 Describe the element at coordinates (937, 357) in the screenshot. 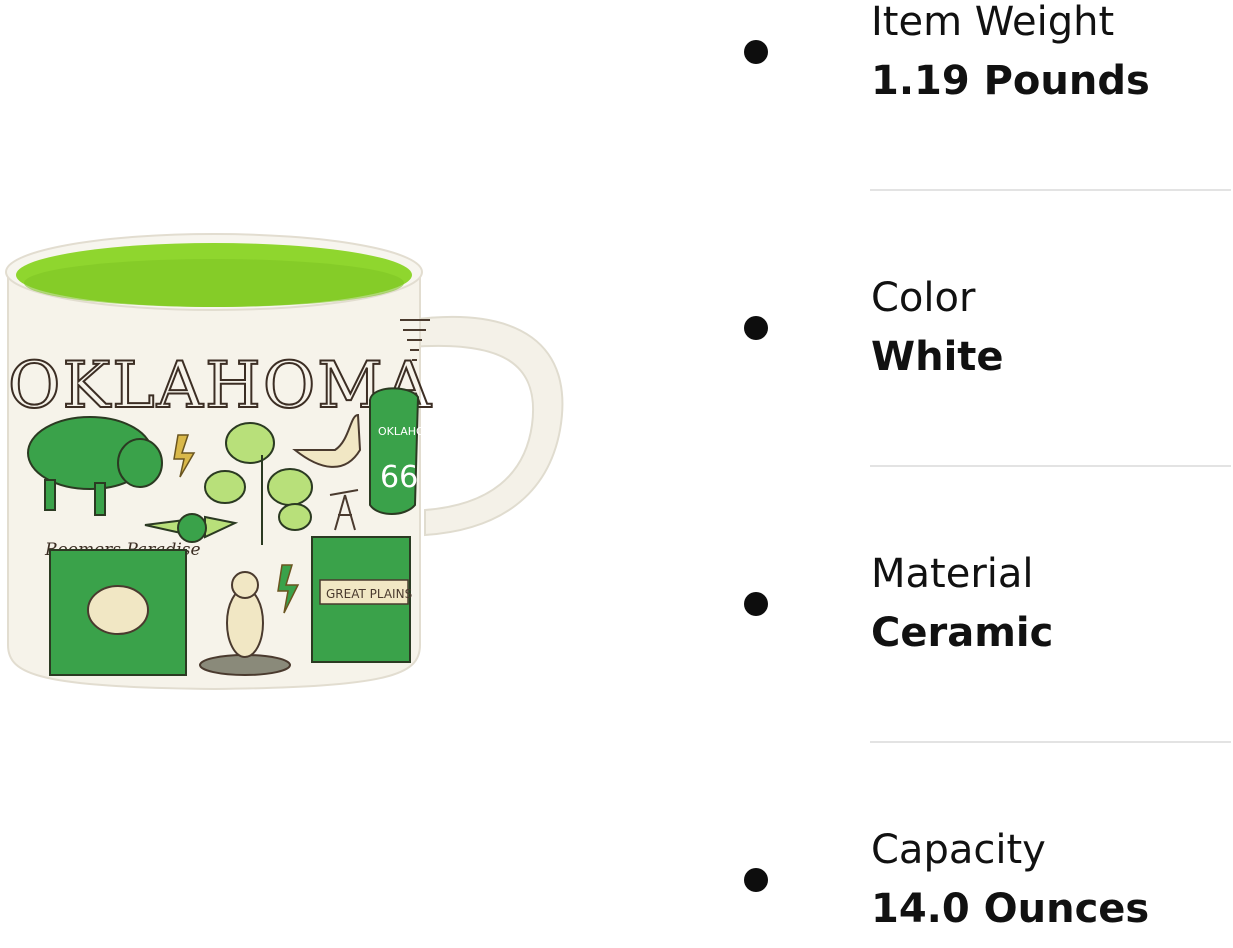

I see `spec-value: White` at that location.